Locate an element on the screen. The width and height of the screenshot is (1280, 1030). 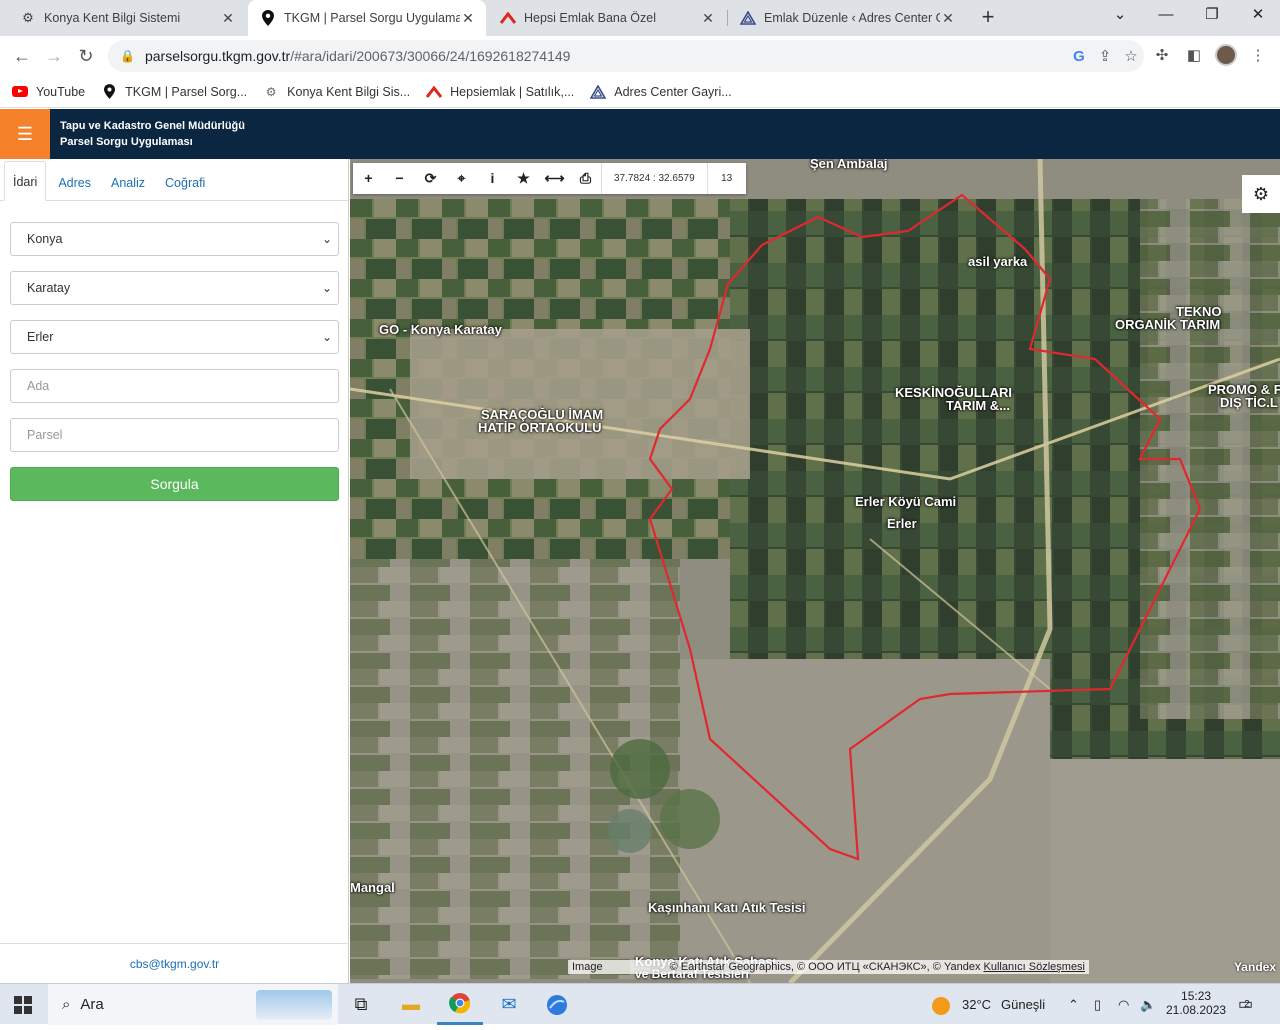
minimize-button: — is located at coordinates (1166, 16).